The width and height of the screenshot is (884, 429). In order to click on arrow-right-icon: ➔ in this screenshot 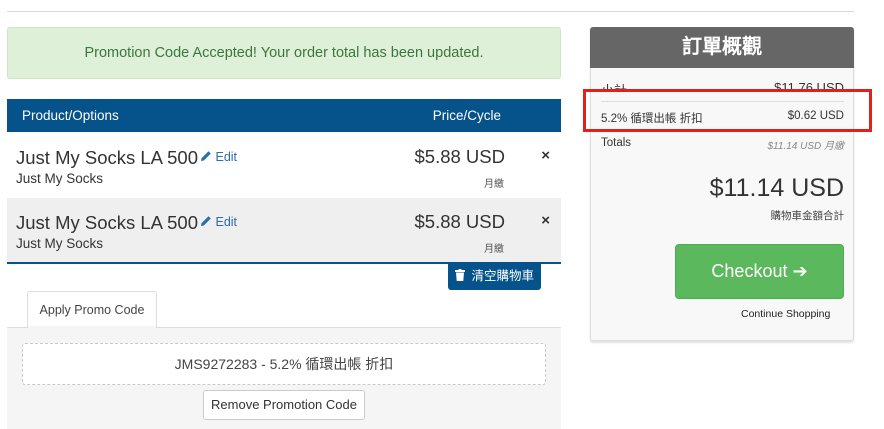, I will do `click(800, 271)`.